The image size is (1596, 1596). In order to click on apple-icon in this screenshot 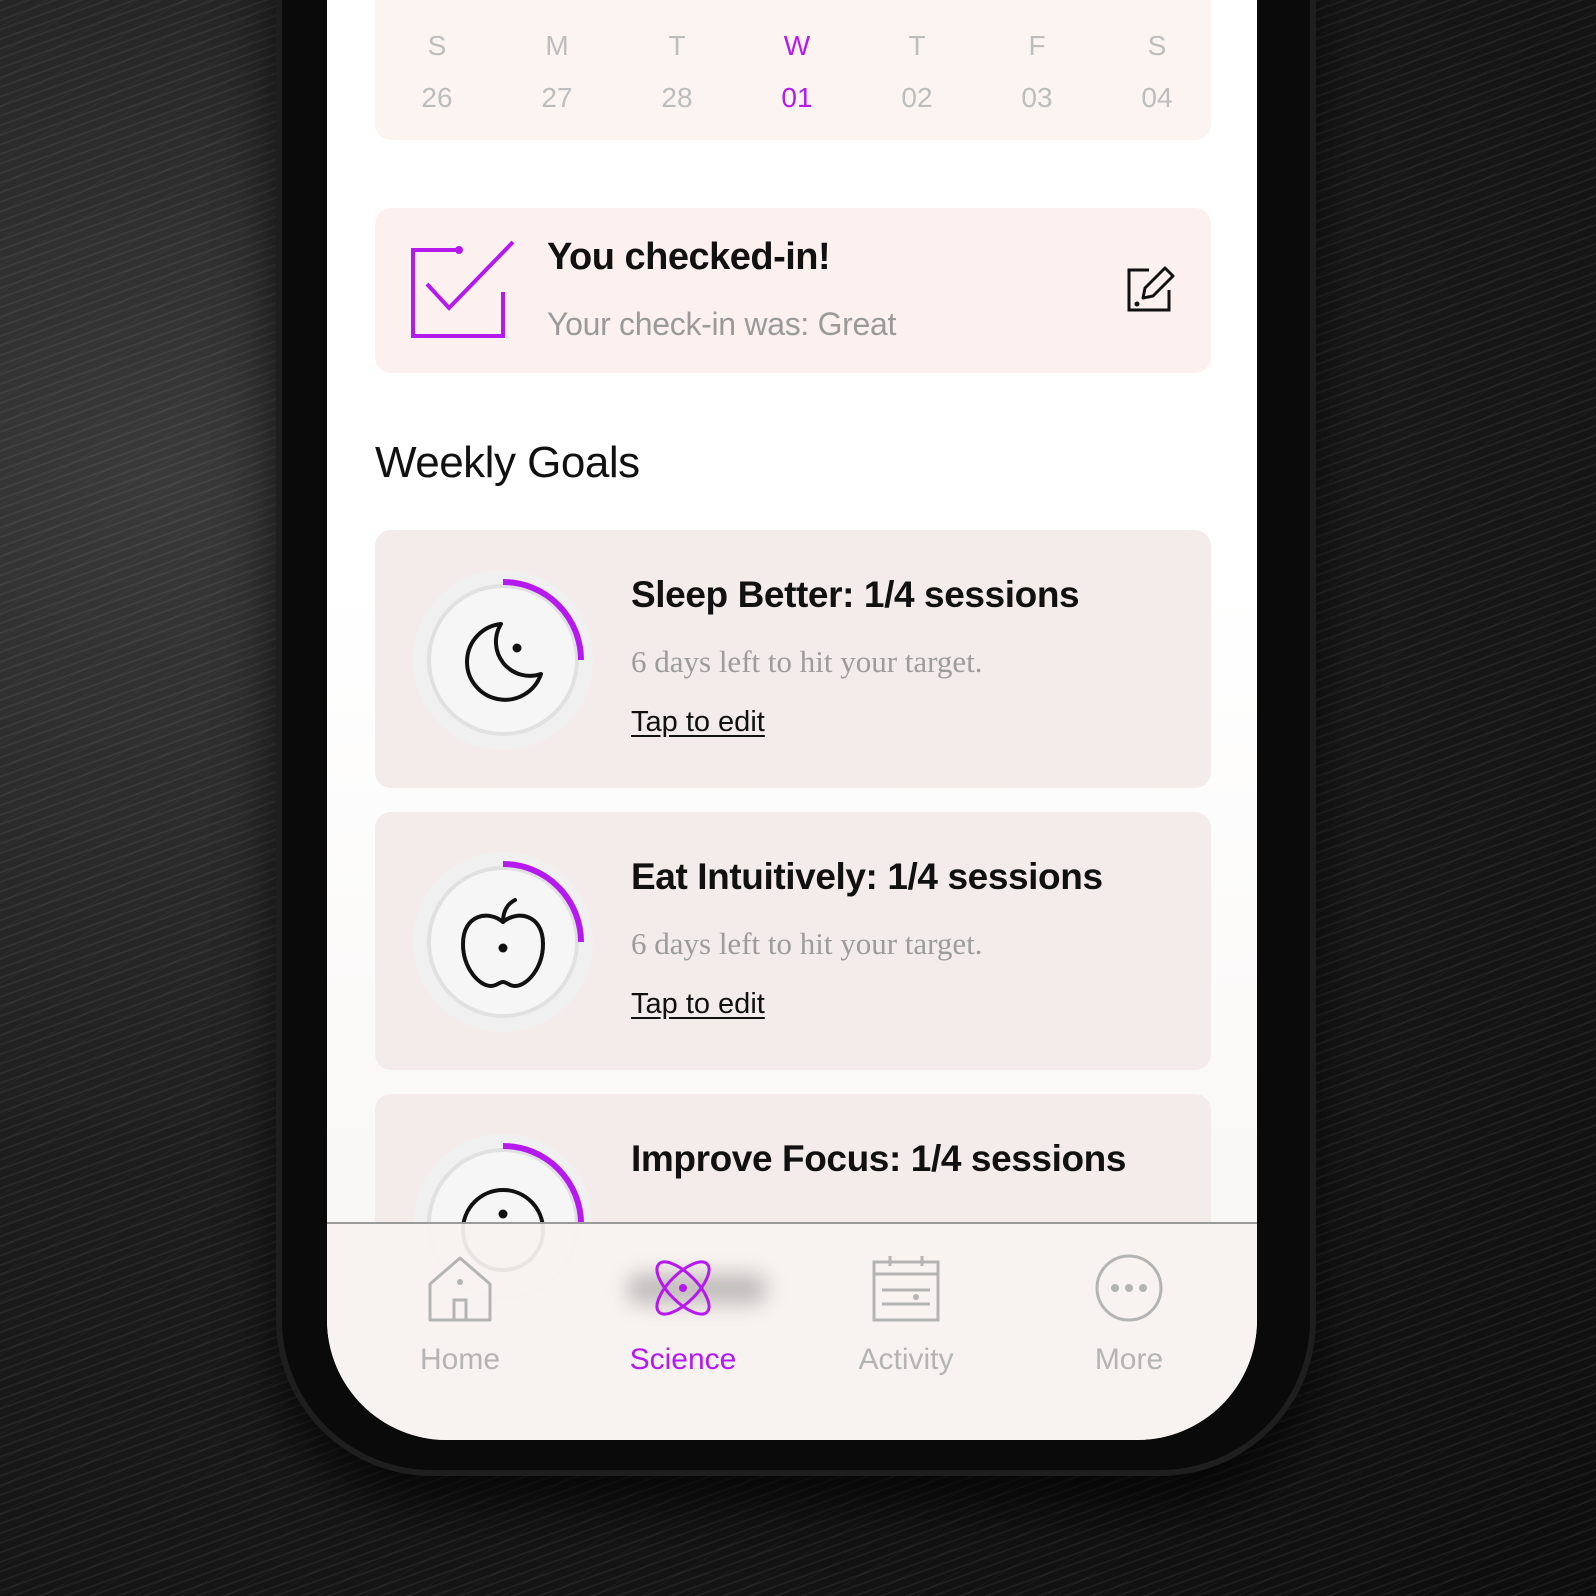, I will do `click(503, 944)`.